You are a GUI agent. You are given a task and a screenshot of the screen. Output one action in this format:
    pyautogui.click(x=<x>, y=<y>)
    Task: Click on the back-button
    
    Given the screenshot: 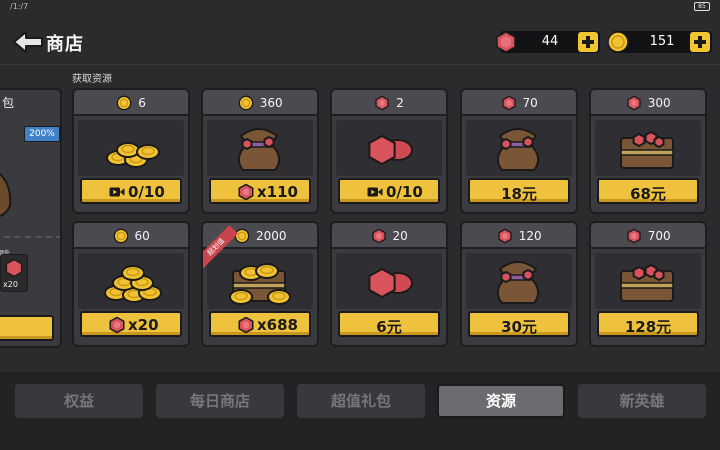 What is the action you would take?
    pyautogui.click(x=28, y=42)
    